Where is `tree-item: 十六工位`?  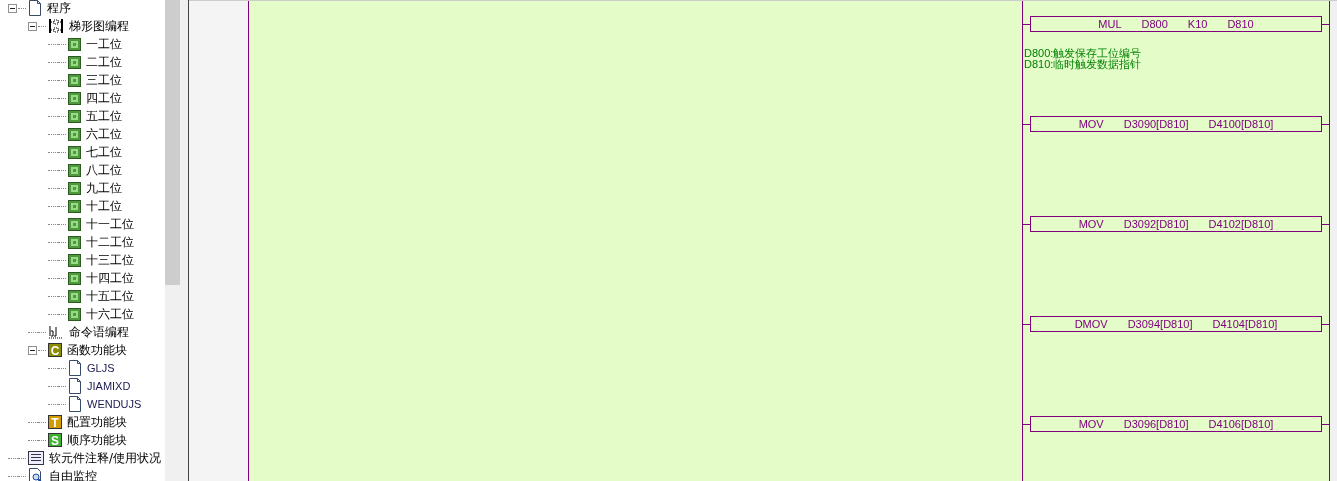 tree-item: 十六工位 is located at coordinates (110, 314).